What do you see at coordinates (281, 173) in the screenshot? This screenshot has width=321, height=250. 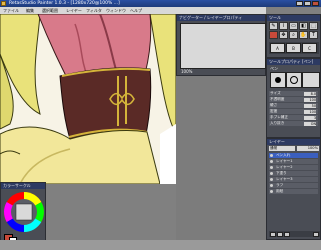 I see `layer-name: 下塗り` at bounding box center [281, 173].